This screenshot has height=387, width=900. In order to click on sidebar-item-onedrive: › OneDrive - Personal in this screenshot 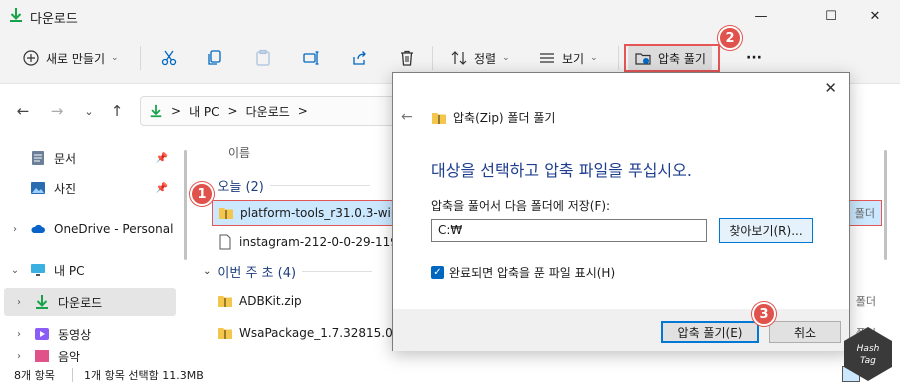, I will do `click(90, 229)`.